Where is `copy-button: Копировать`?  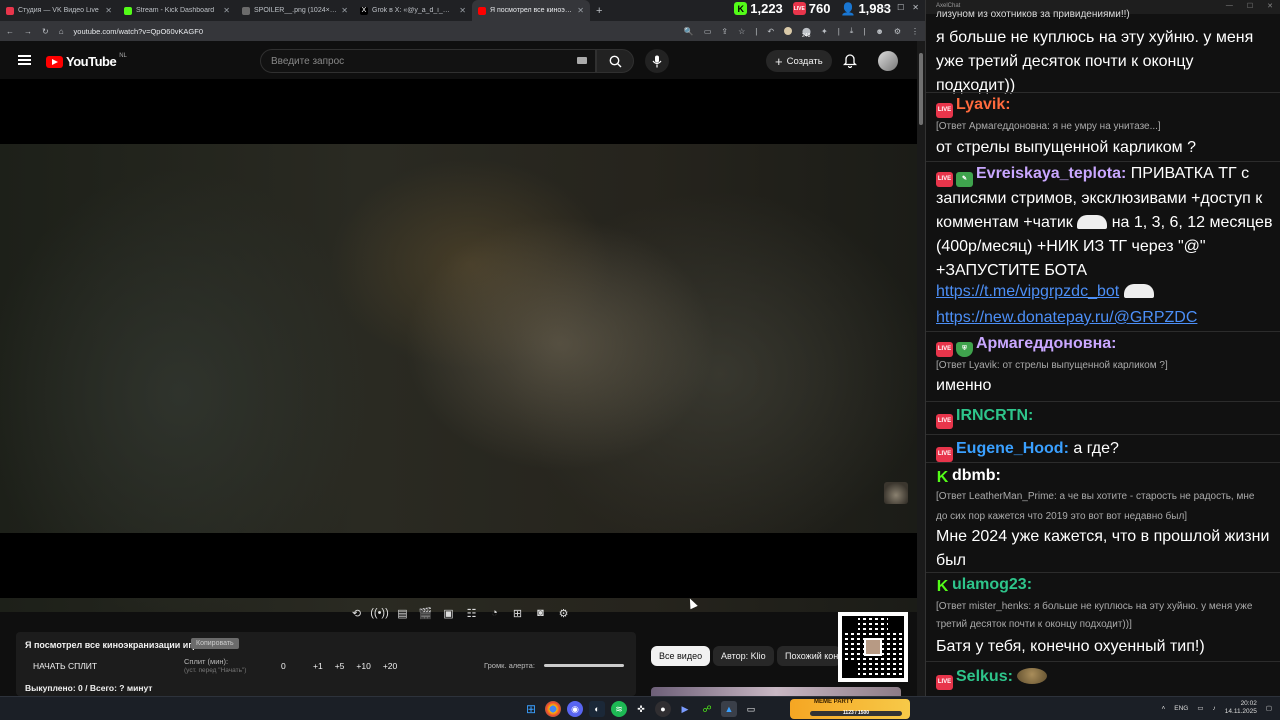 copy-button: Копировать is located at coordinates (215, 643).